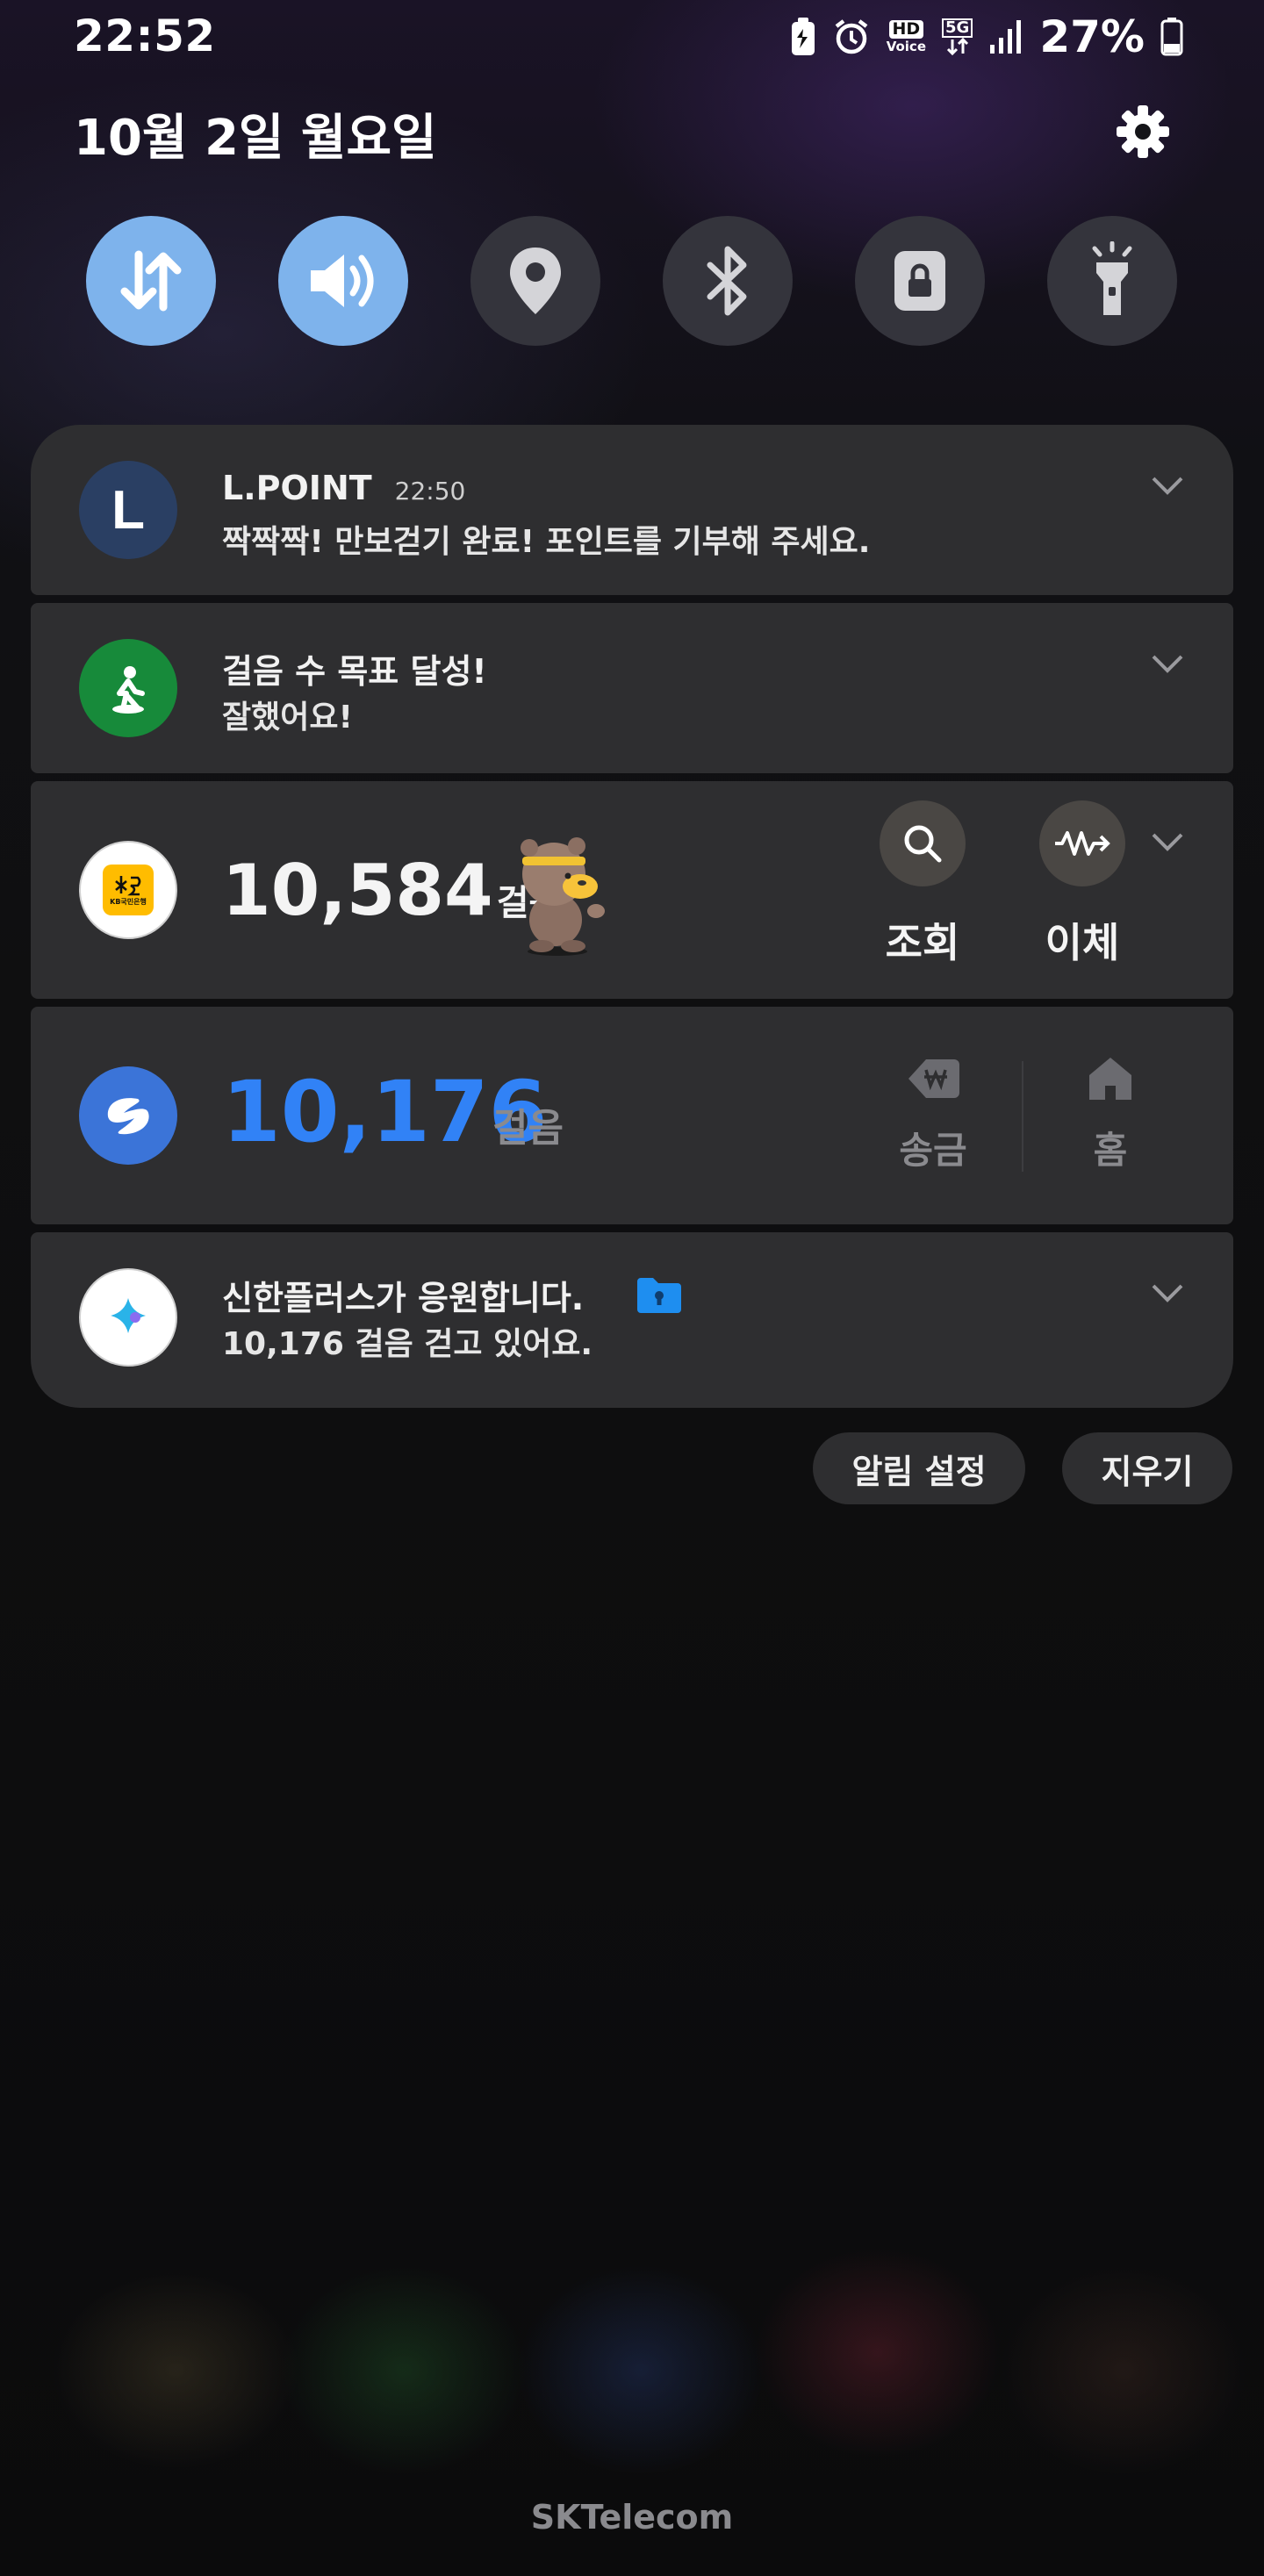 This screenshot has width=1264, height=2576. I want to click on toggle-sound, so click(343, 281).